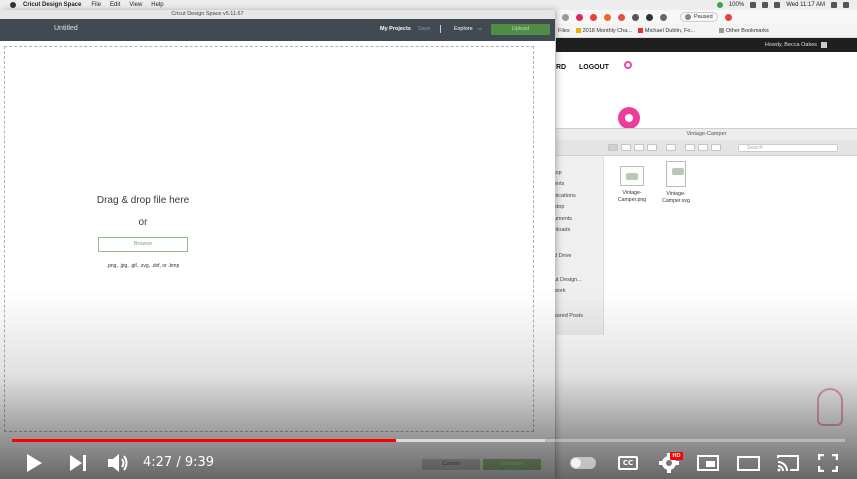 This screenshot has height=479, width=857. What do you see at coordinates (765, 5) in the screenshot?
I see `wifi-icon` at bounding box center [765, 5].